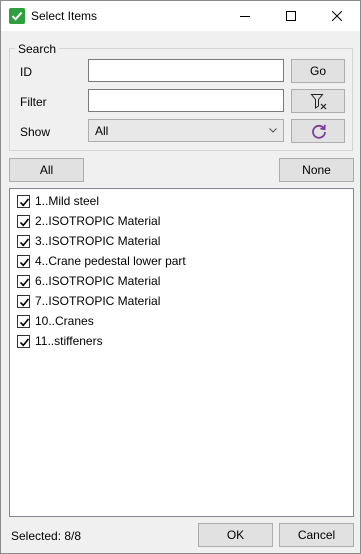 The height and width of the screenshot is (554, 361). I want to click on minimize-button, so click(245, 16).